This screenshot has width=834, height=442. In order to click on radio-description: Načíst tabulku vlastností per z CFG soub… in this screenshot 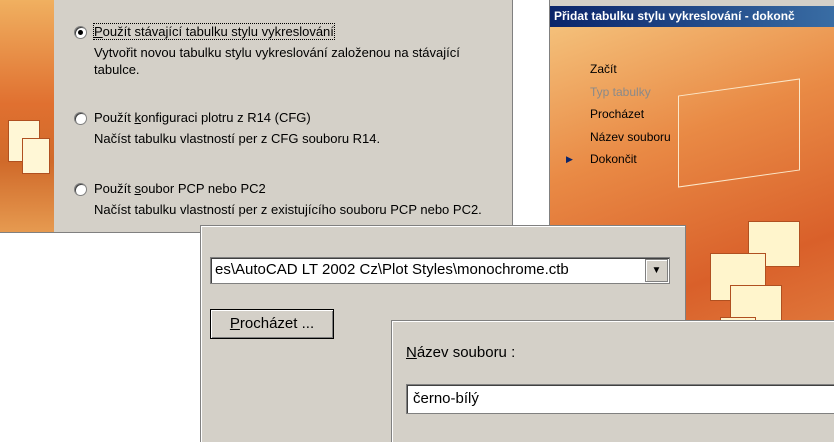, I will do `click(237, 138)`.